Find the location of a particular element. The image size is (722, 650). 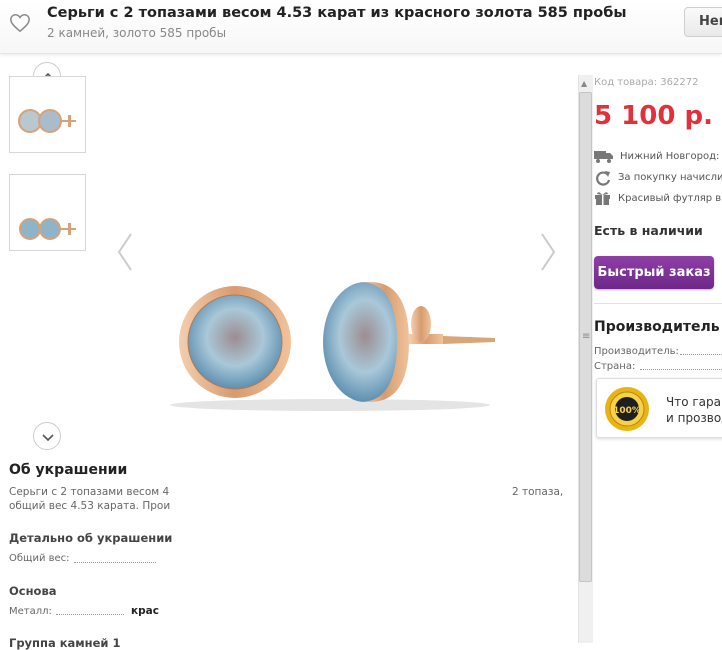

chevron-right-icon is located at coordinates (548, 252).